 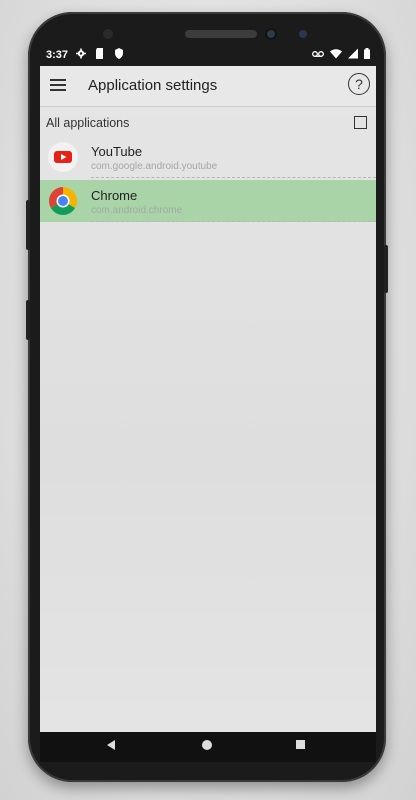 What do you see at coordinates (208, 121) in the screenshot?
I see `all-applications-row: All applications` at bounding box center [208, 121].